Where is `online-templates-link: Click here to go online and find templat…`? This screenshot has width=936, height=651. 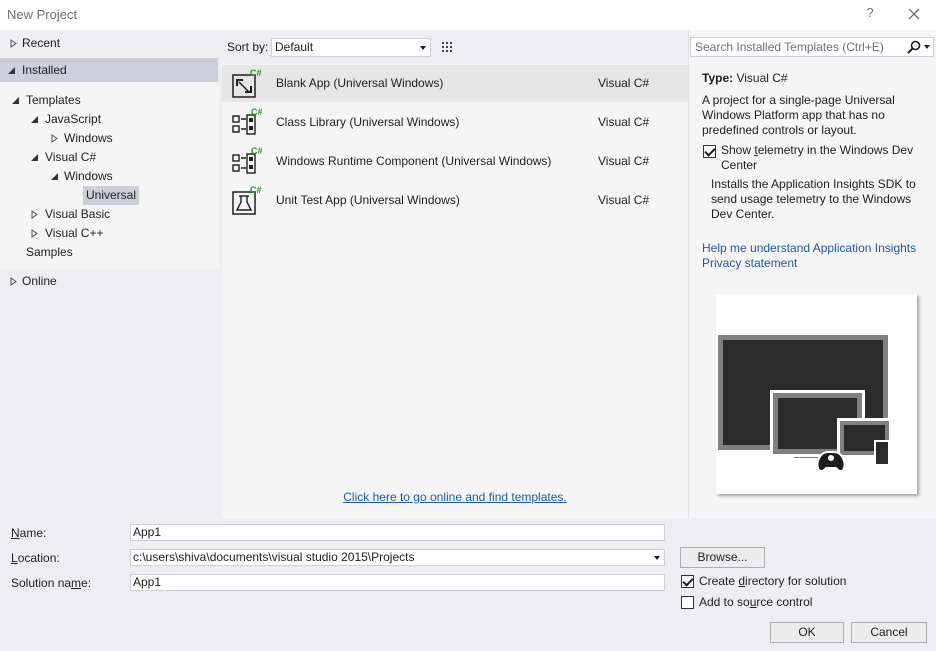
online-templates-link: Click here to go online and find templat… is located at coordinates (455, 497).